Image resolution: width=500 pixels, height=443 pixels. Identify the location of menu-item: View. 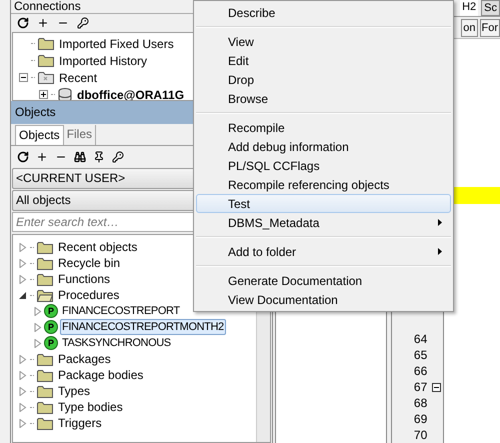
(323, 41).